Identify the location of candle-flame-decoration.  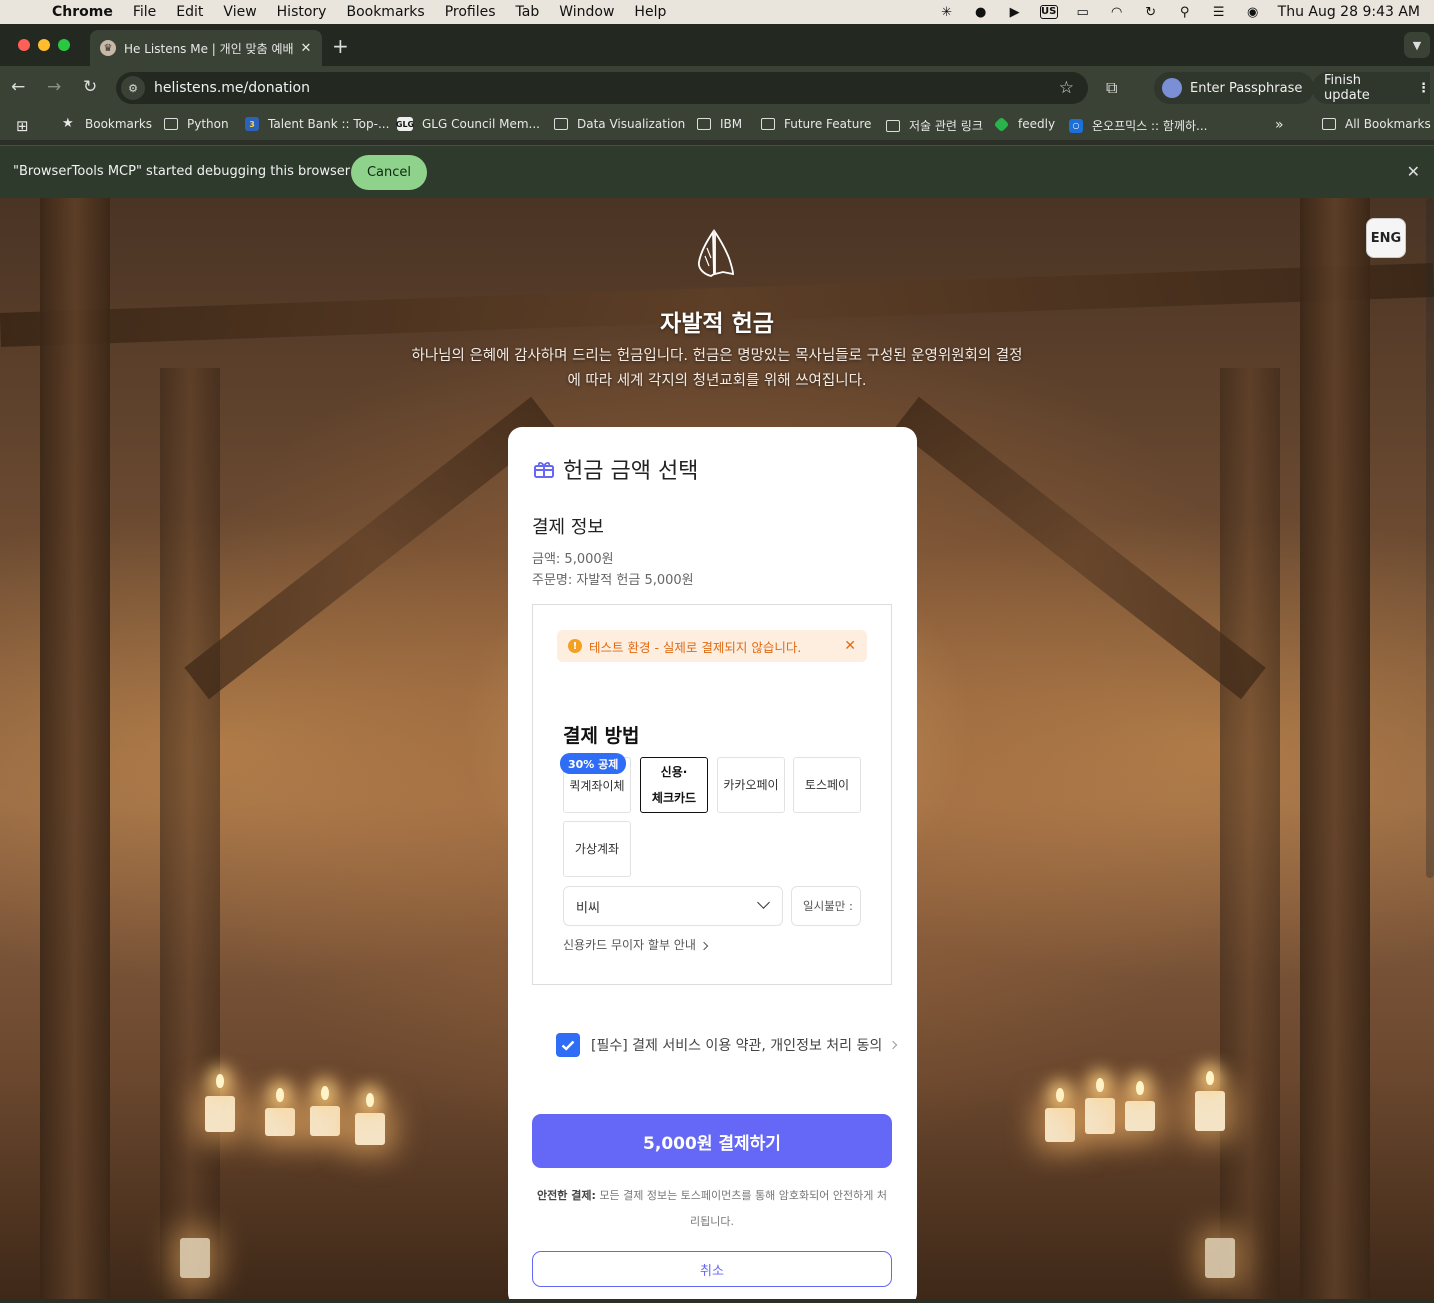
(325, 1093).